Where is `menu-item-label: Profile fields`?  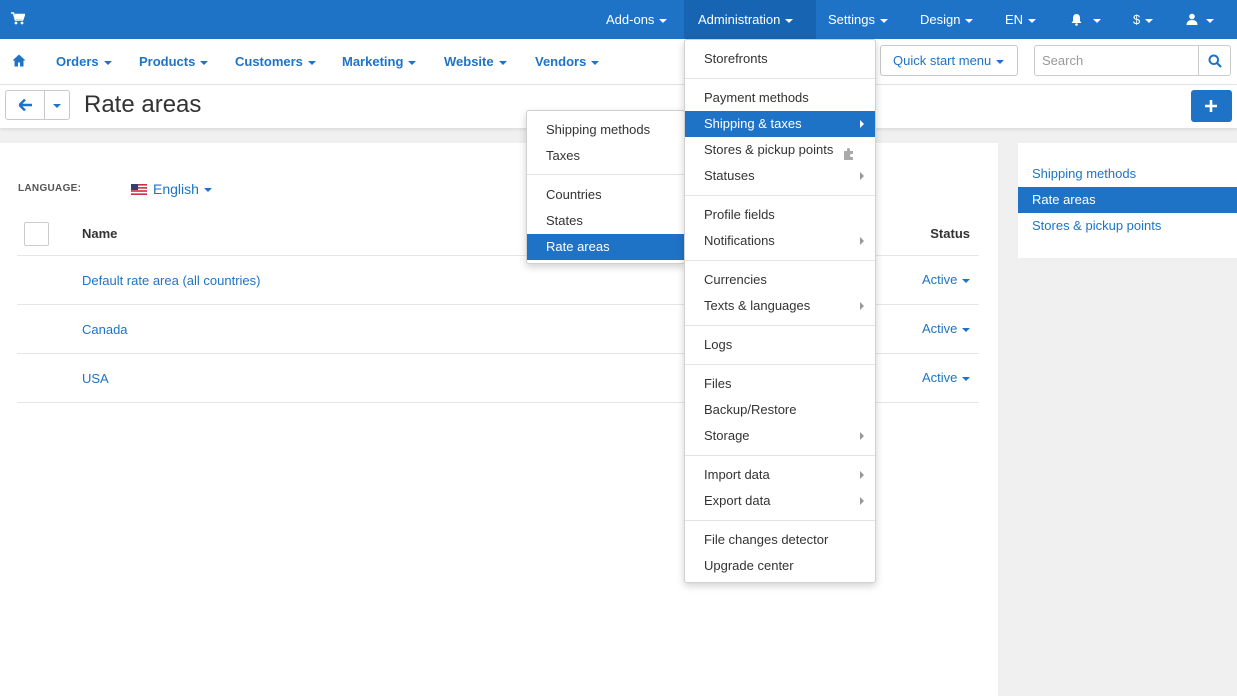 menu-item-label: Profile fields is located at coordinates (739, 214).